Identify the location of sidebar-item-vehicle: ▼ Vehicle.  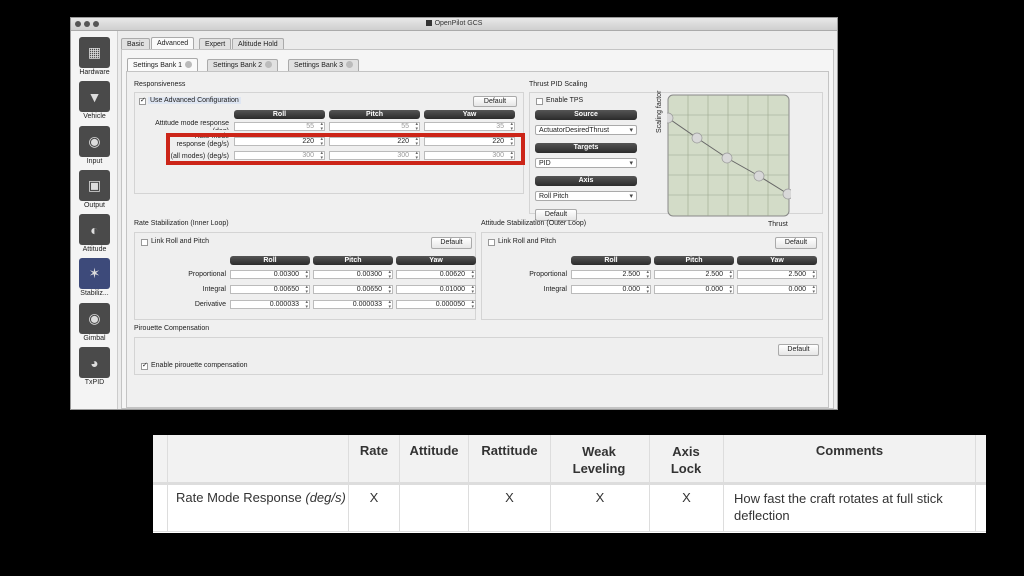
(94, 102).